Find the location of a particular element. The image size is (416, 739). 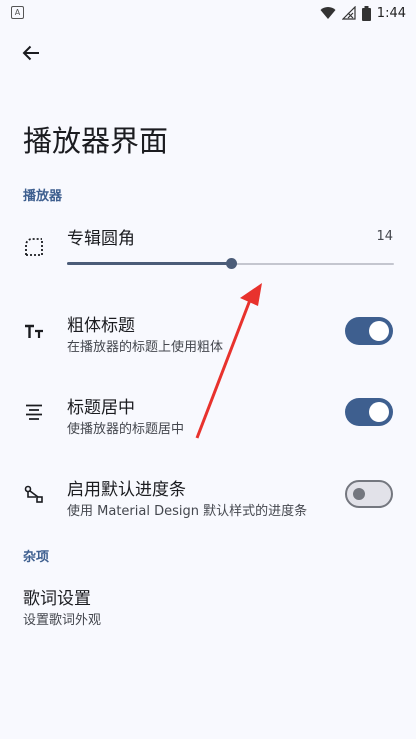

lyrics-setting: 歌词设置 设置歌词外观 is located at coordinates (208, 604).